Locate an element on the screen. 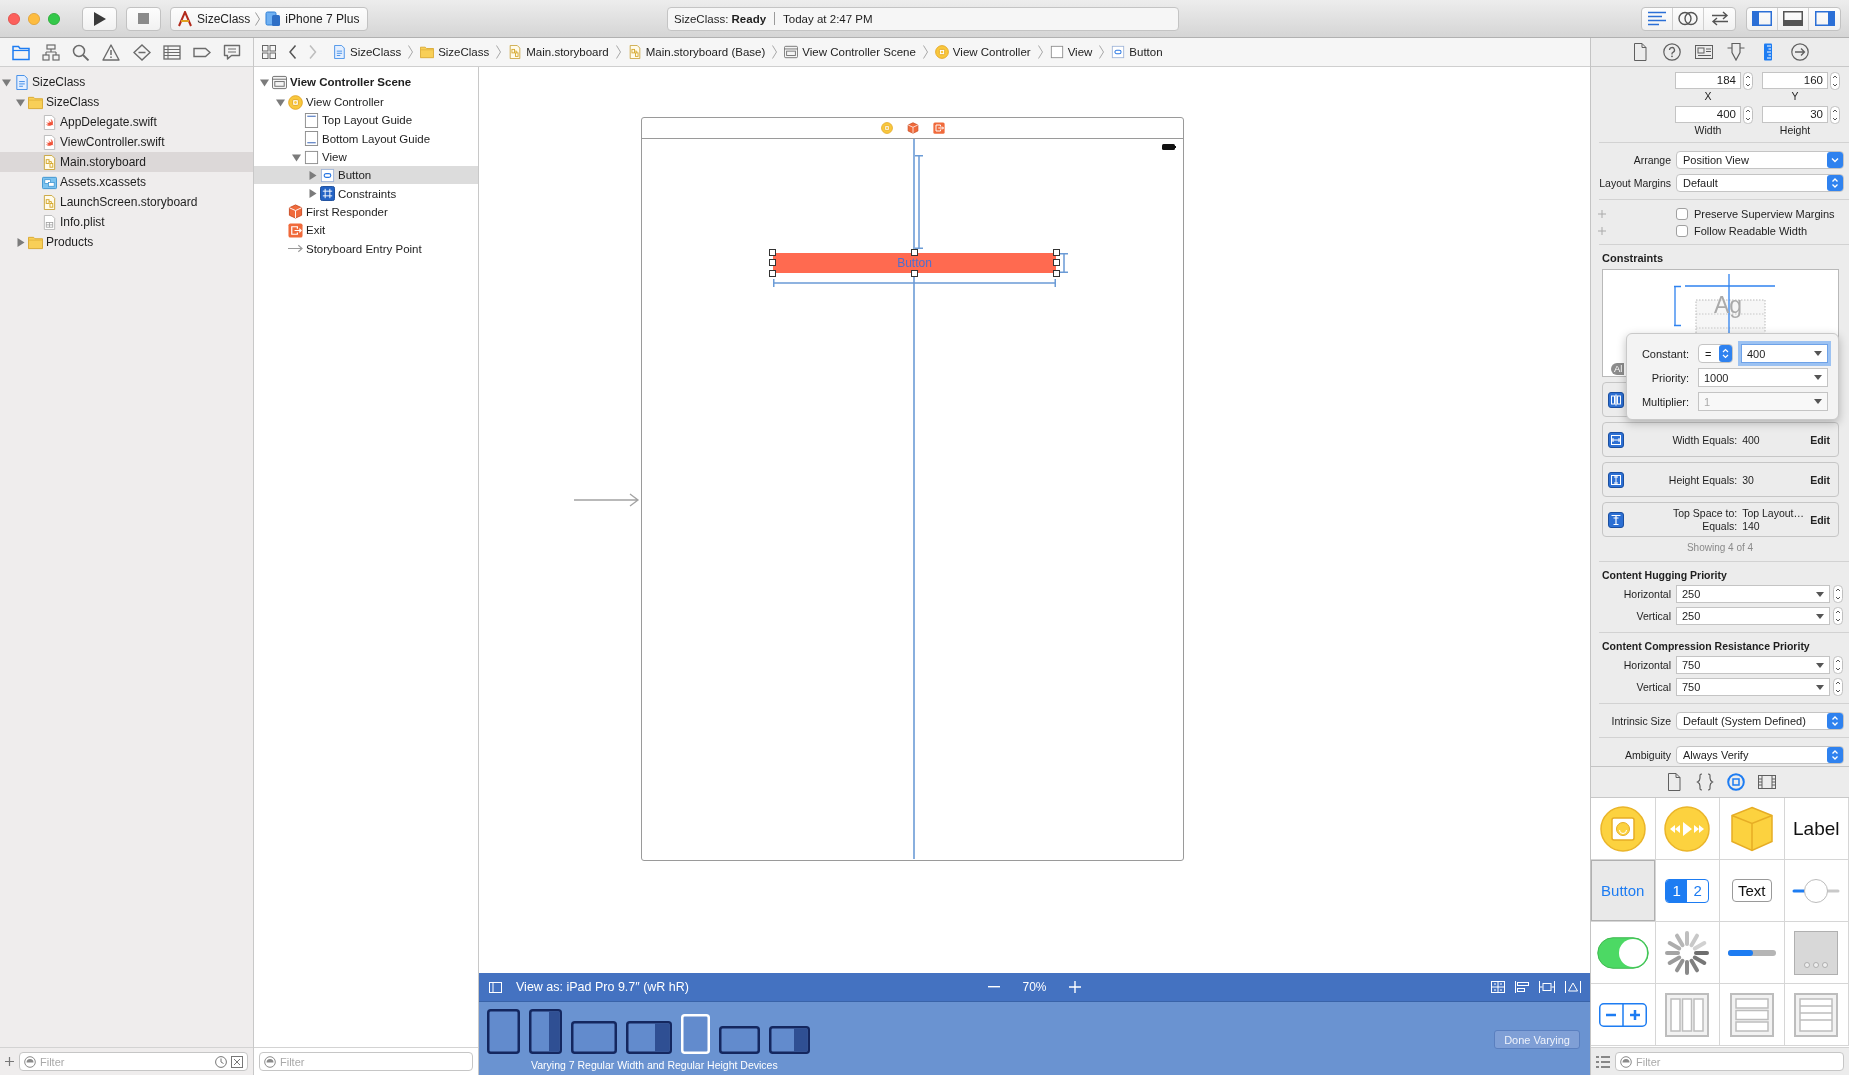  help-icon is located at coordinates (1672, 52).